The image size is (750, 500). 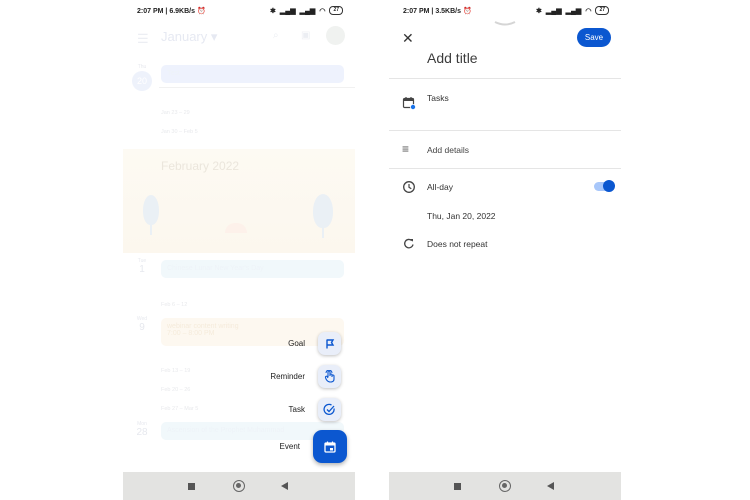 What do you see at coordinates (252, 74) in the screenshot?
I see `event-chip-test: Test` at bounding box center [252, 74].